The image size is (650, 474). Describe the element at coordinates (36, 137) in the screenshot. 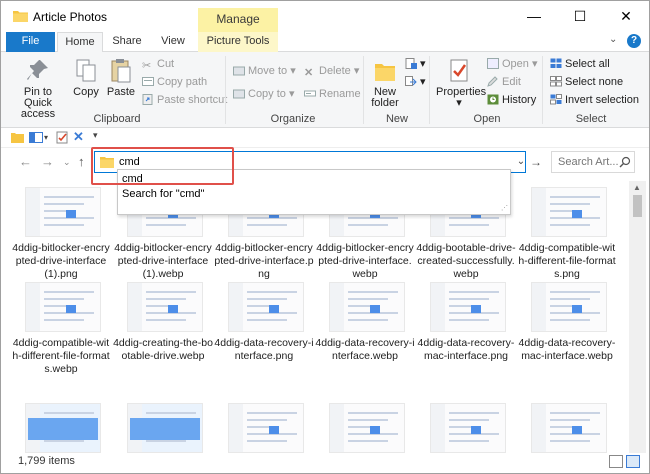

I see `properties-pane-icon` at that location.